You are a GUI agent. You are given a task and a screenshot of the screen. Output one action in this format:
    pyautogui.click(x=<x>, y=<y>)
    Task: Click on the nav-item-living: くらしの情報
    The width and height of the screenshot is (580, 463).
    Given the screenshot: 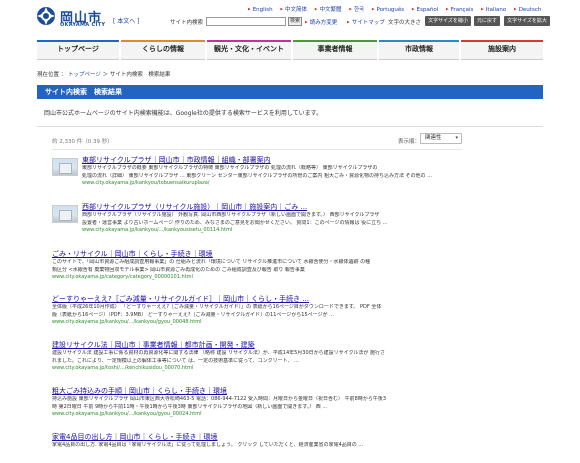 What is the action you would take?
    pyautogui.click(x=163, y=50)
    